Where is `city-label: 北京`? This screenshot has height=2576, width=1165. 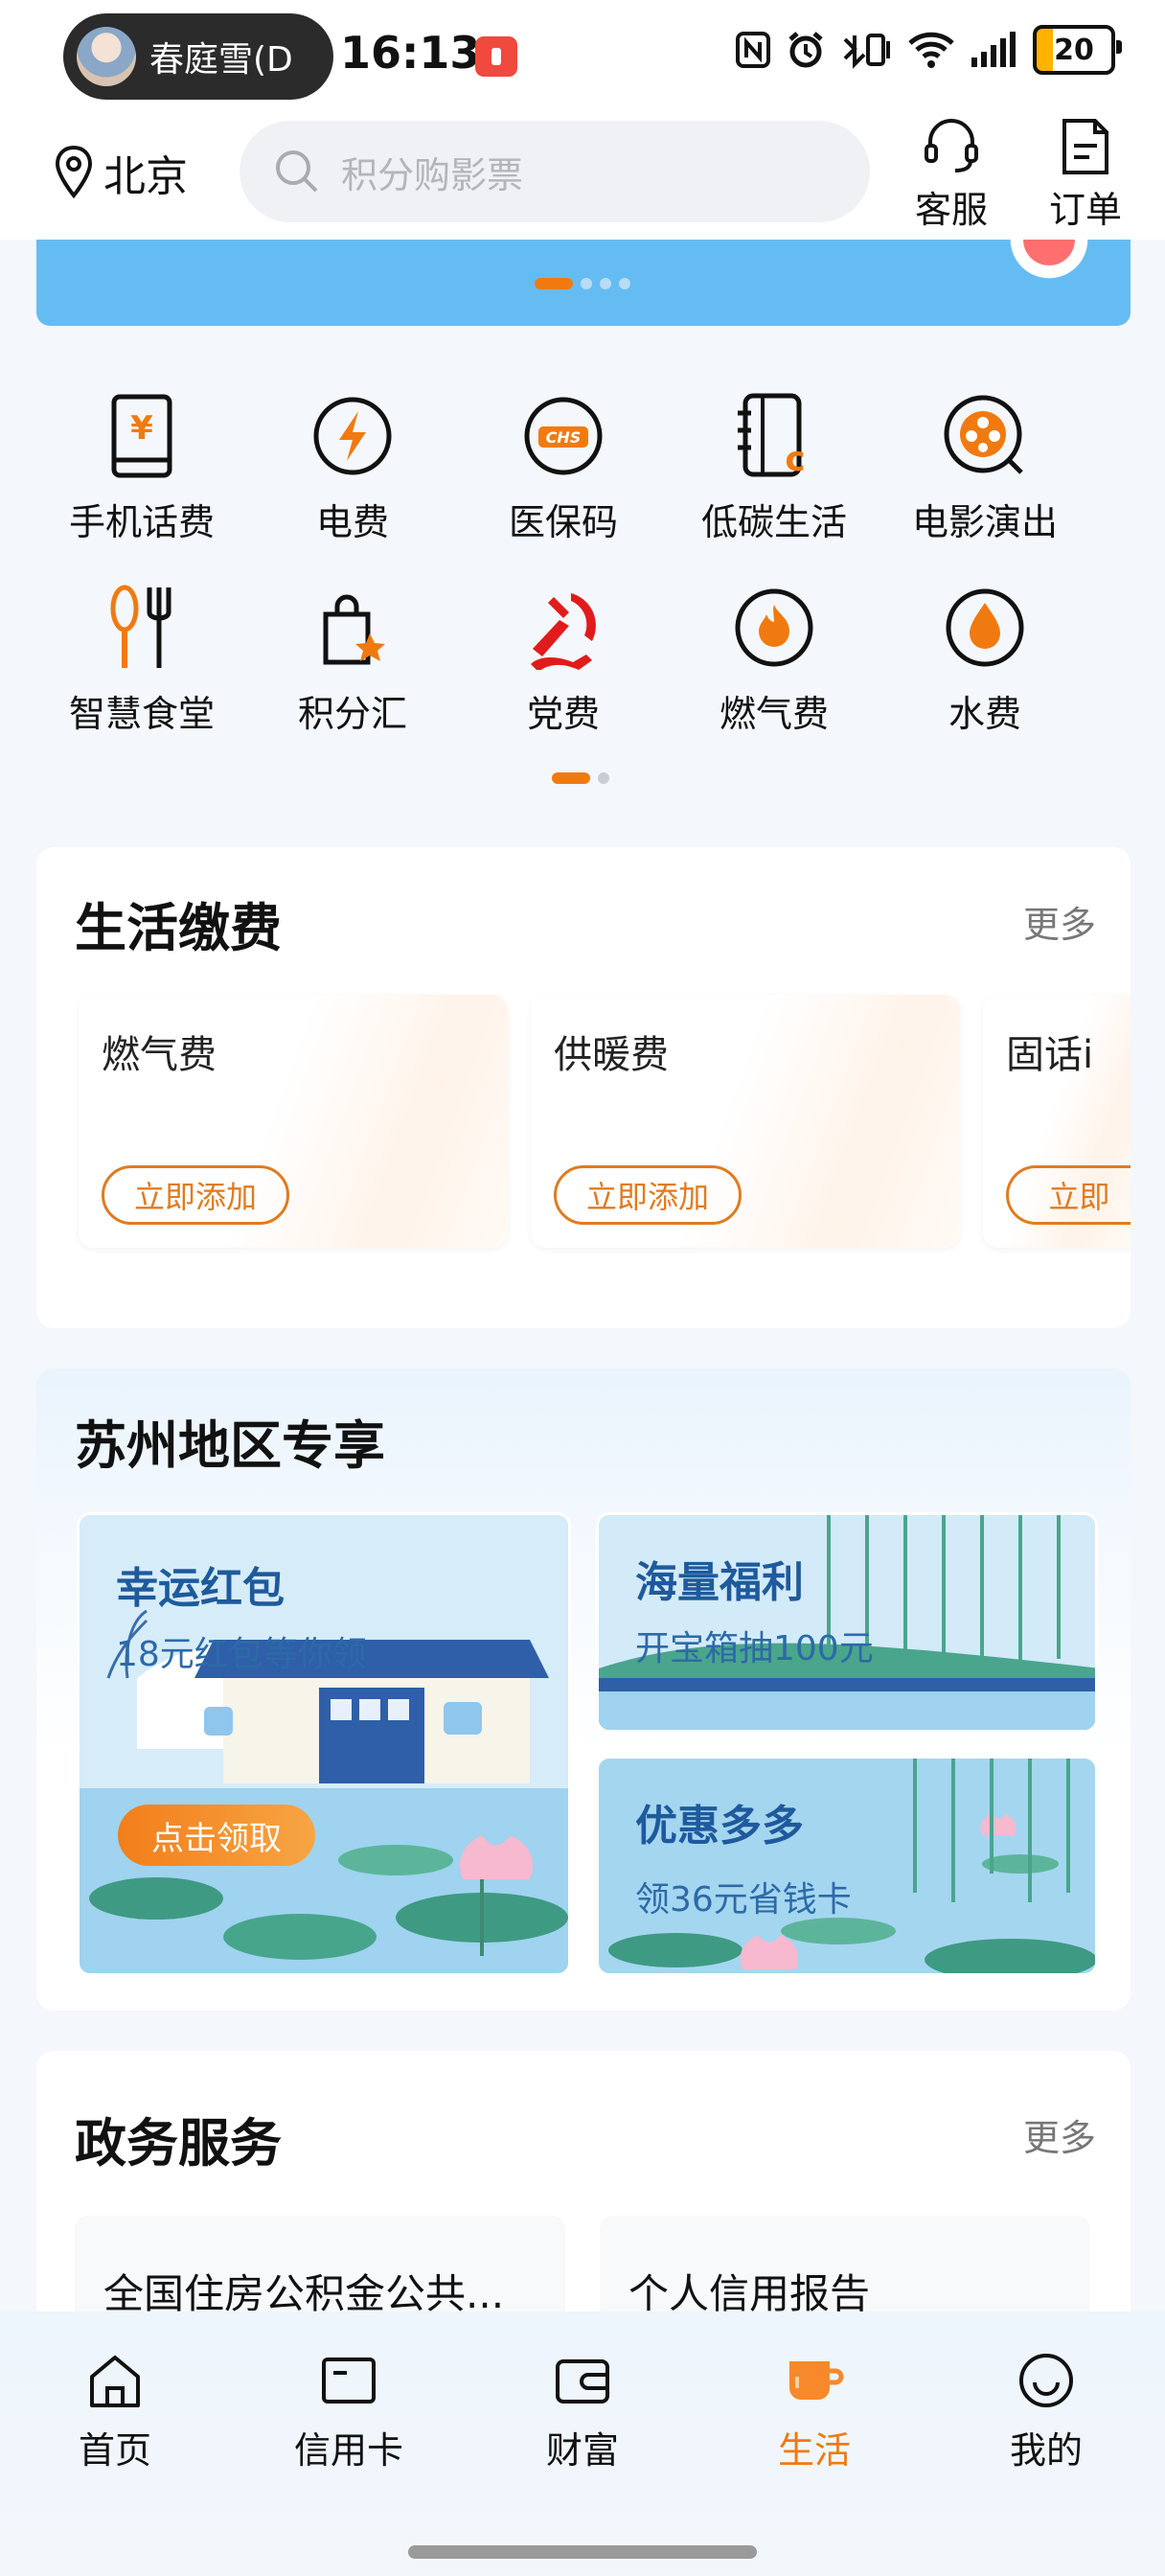 city-label: 北京 is located at coordinates (146, 176).